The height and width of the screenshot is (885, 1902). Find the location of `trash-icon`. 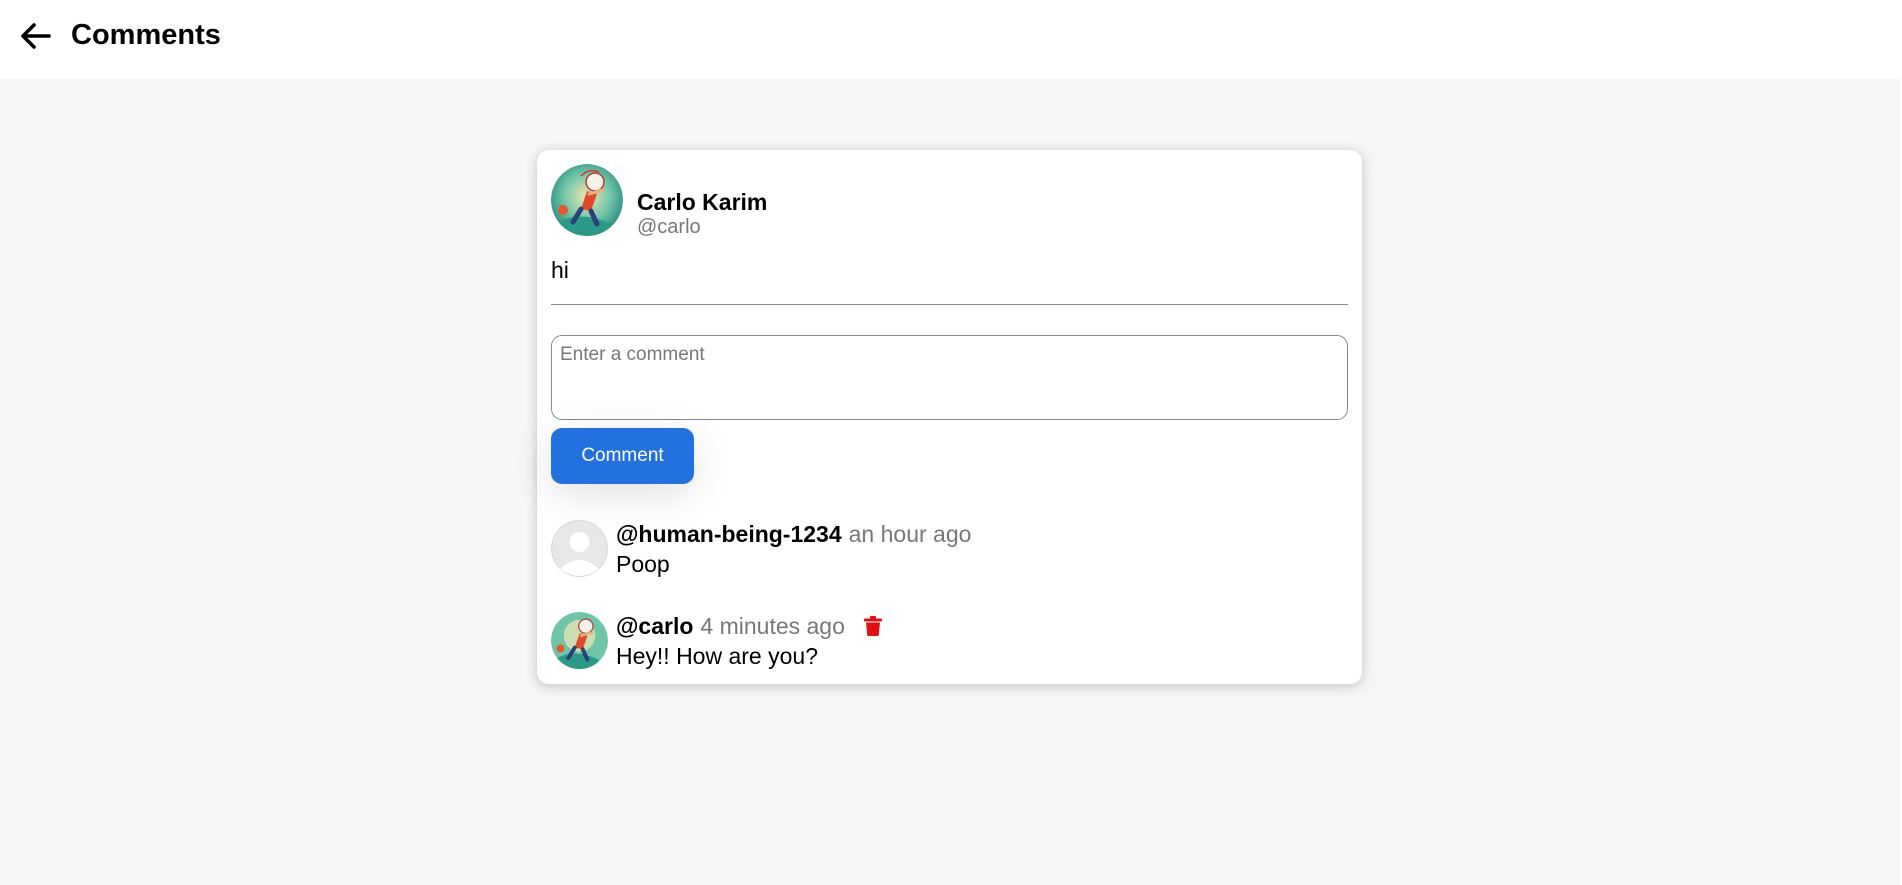

trash-icon is located at coordinates (872, 626).